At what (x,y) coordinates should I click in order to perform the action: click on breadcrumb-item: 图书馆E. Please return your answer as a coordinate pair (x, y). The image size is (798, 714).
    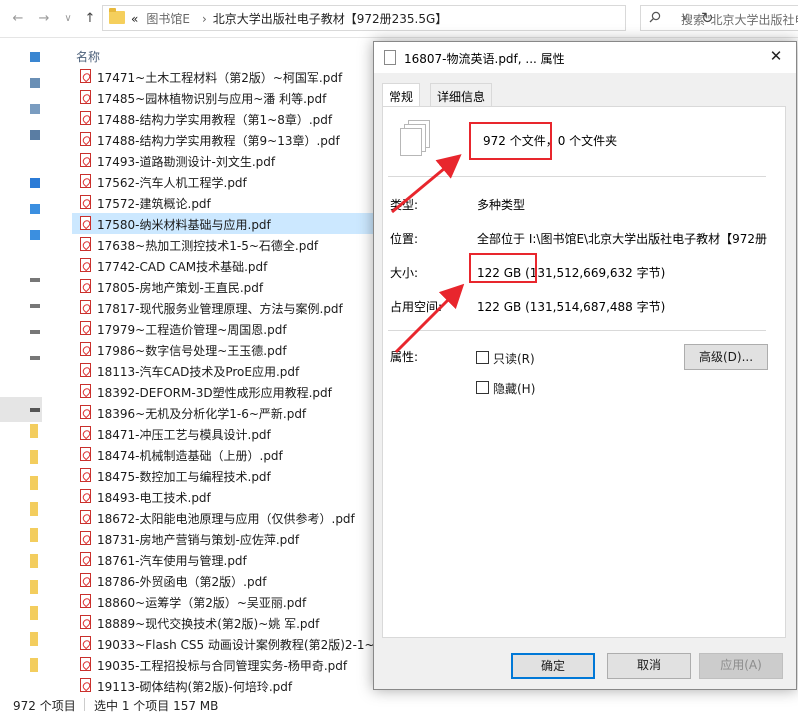
    Looking at the image, I should click on (168, 19).